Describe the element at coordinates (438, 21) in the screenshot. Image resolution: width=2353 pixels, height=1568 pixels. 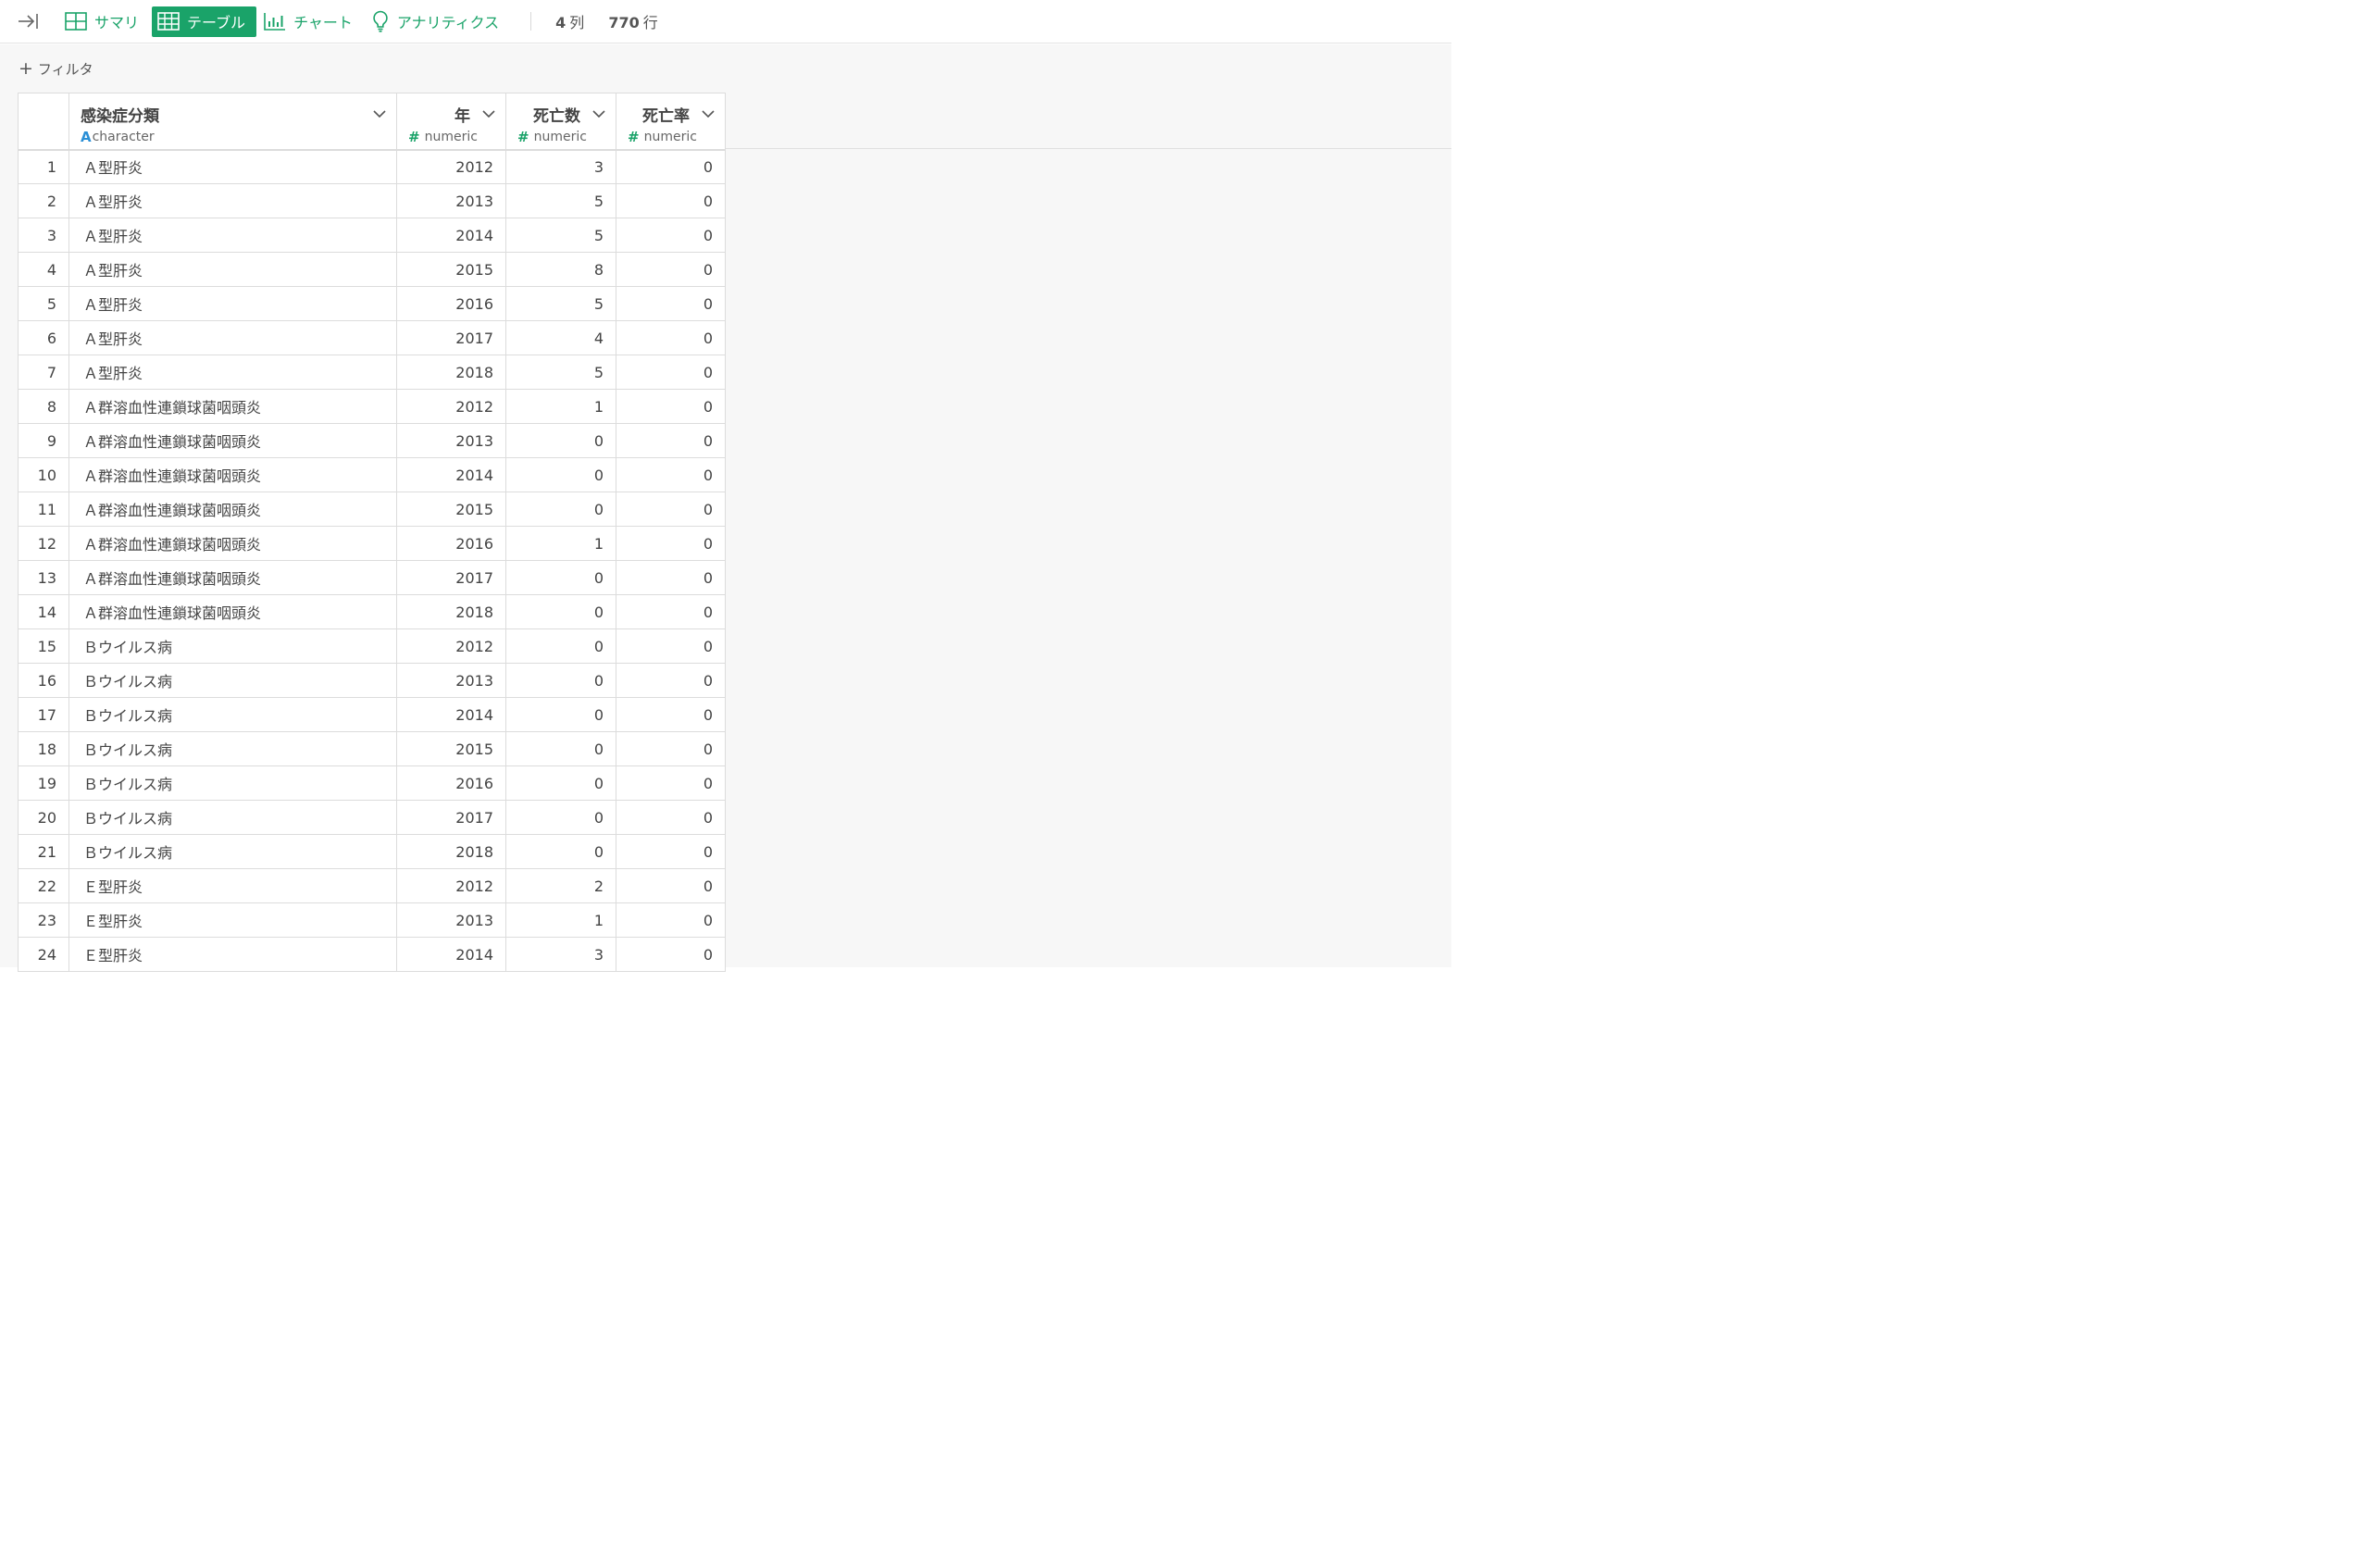
I see `tab-analytics: アナリティクス` at that location.